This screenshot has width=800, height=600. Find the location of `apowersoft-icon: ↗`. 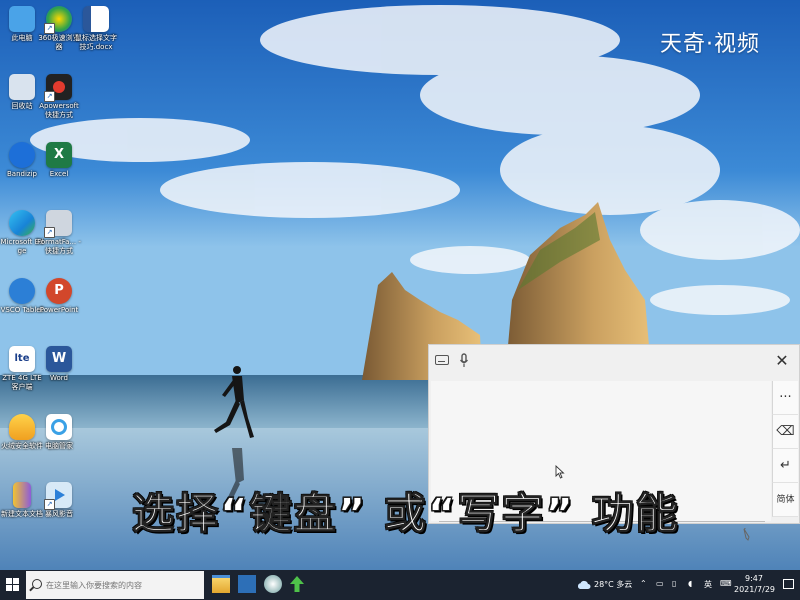

apowersoft-icon: ↗ is located at coordinates (58, 88).